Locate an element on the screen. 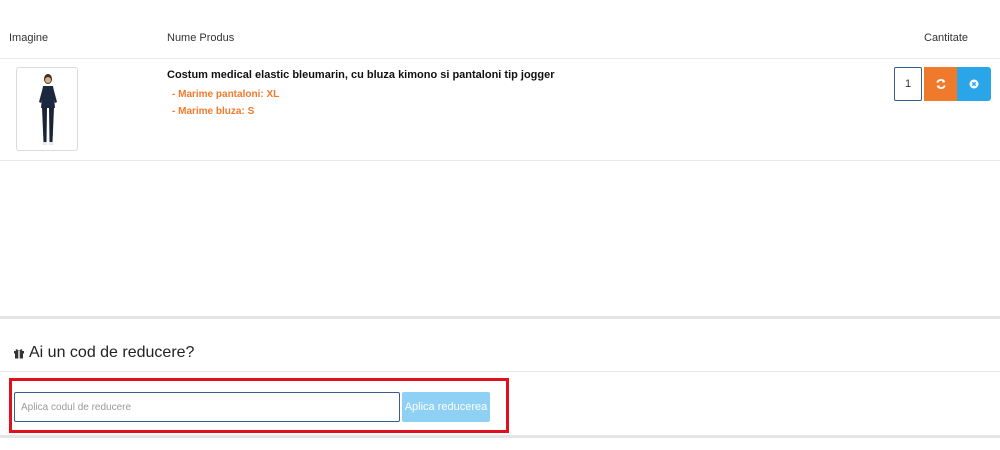 The height and width of the screenshot is (450, 1000). section-divider is located at coordinates (500, 317).